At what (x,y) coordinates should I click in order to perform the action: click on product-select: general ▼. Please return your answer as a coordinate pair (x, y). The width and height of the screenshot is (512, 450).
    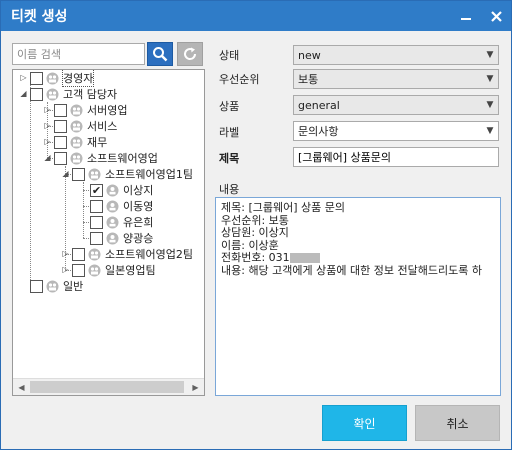
    Looking at the image, I should click on (396, 105).